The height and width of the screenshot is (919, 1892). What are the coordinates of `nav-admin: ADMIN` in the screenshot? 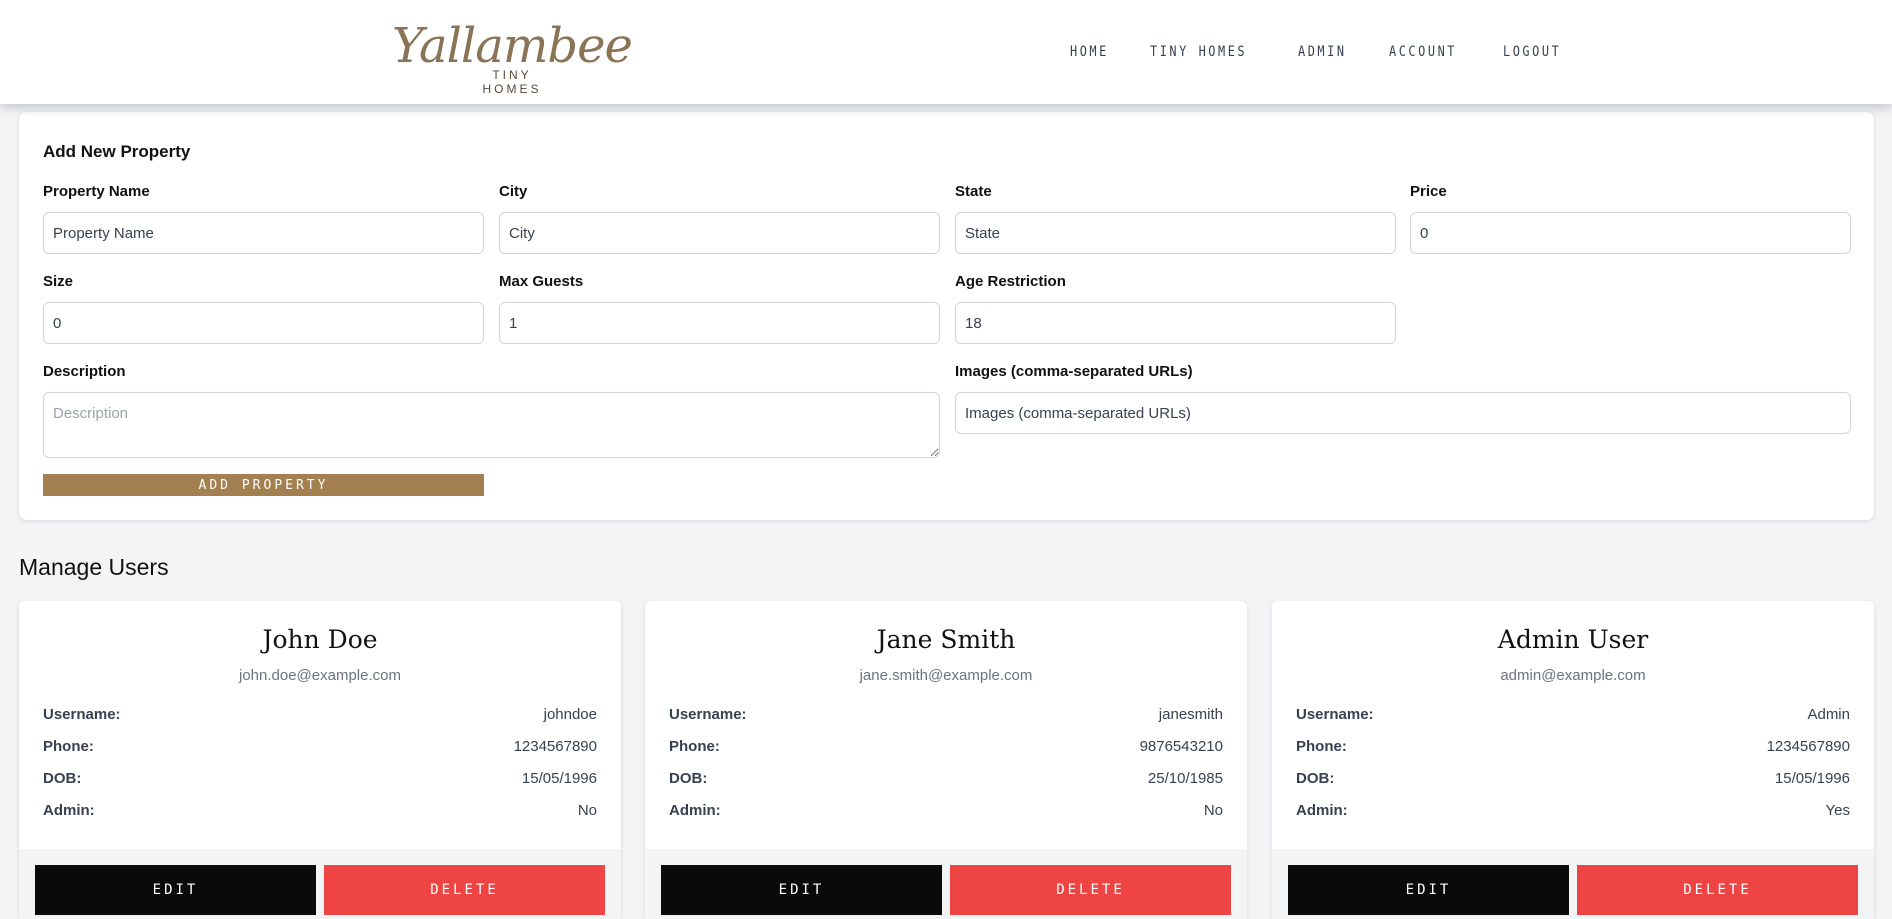 It's located at (1322, 52).